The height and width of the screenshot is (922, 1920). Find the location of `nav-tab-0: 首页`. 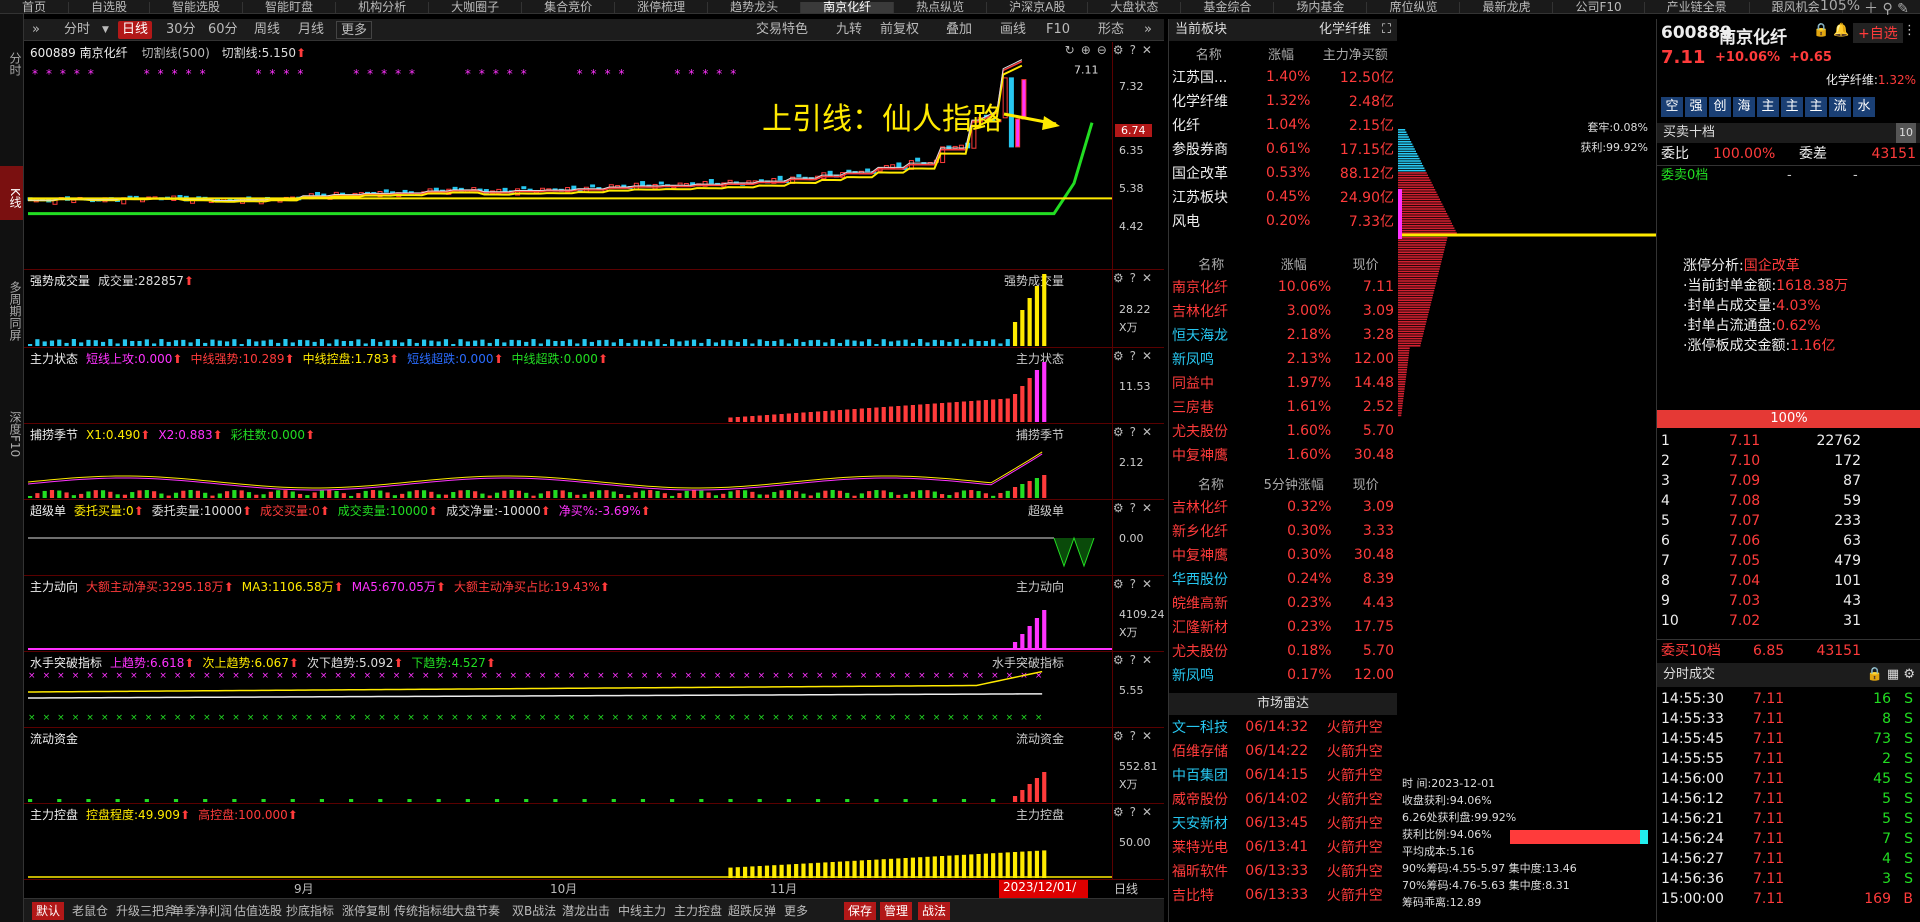

nav-tab-0: 首页 is located at coordinates (35, 7).